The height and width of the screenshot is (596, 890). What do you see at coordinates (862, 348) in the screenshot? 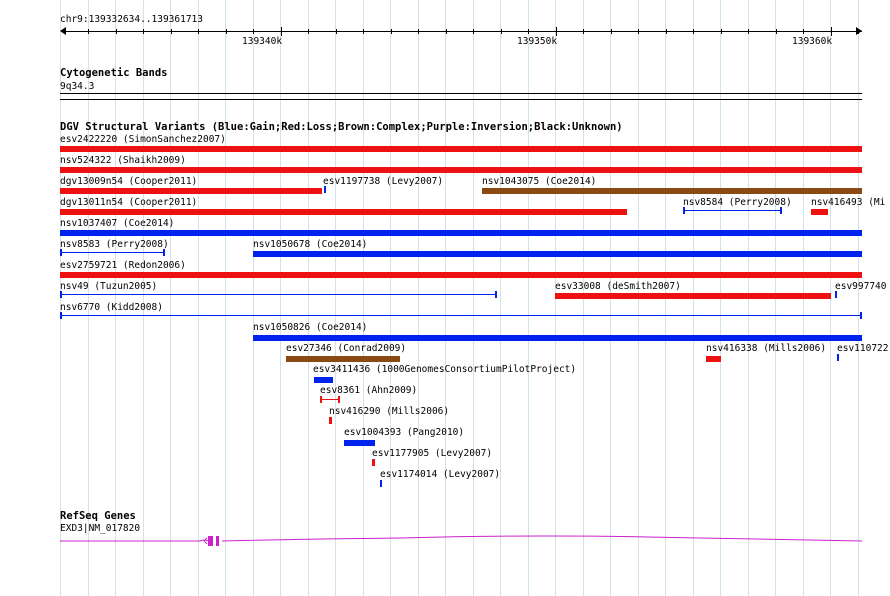
I see `feature-label-esv110722: esv110722` at bounding box center [862, 348].